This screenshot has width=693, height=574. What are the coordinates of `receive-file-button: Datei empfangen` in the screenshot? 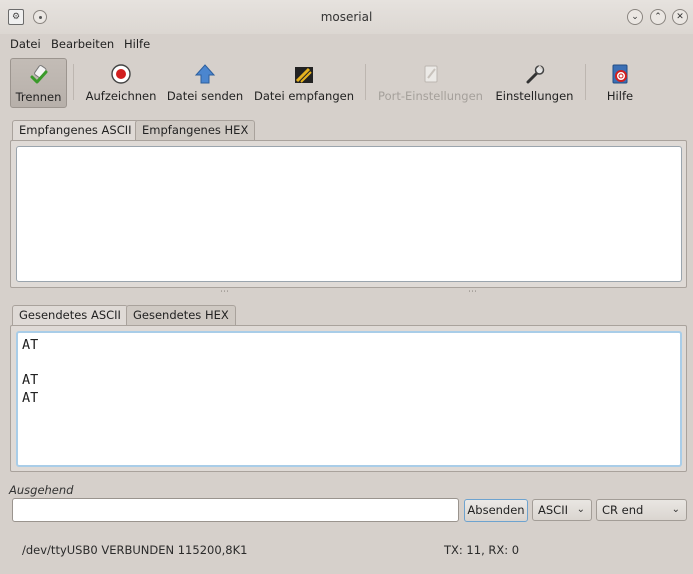 It's located at (304, 83).